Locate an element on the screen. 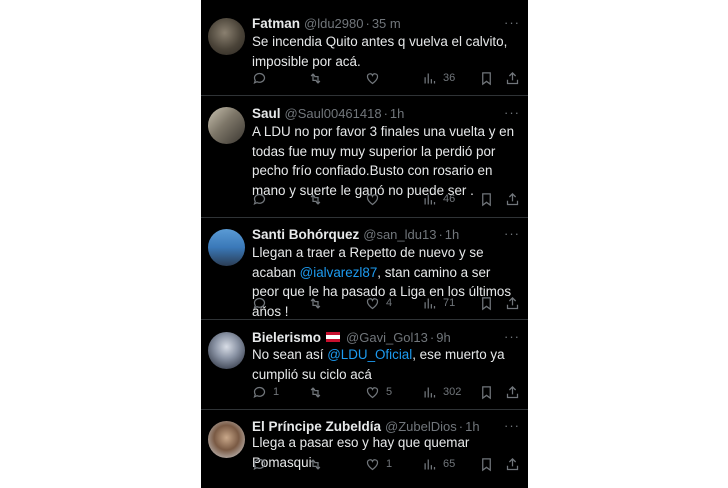  austria-flag-icon is located at coordinates (333, 337).